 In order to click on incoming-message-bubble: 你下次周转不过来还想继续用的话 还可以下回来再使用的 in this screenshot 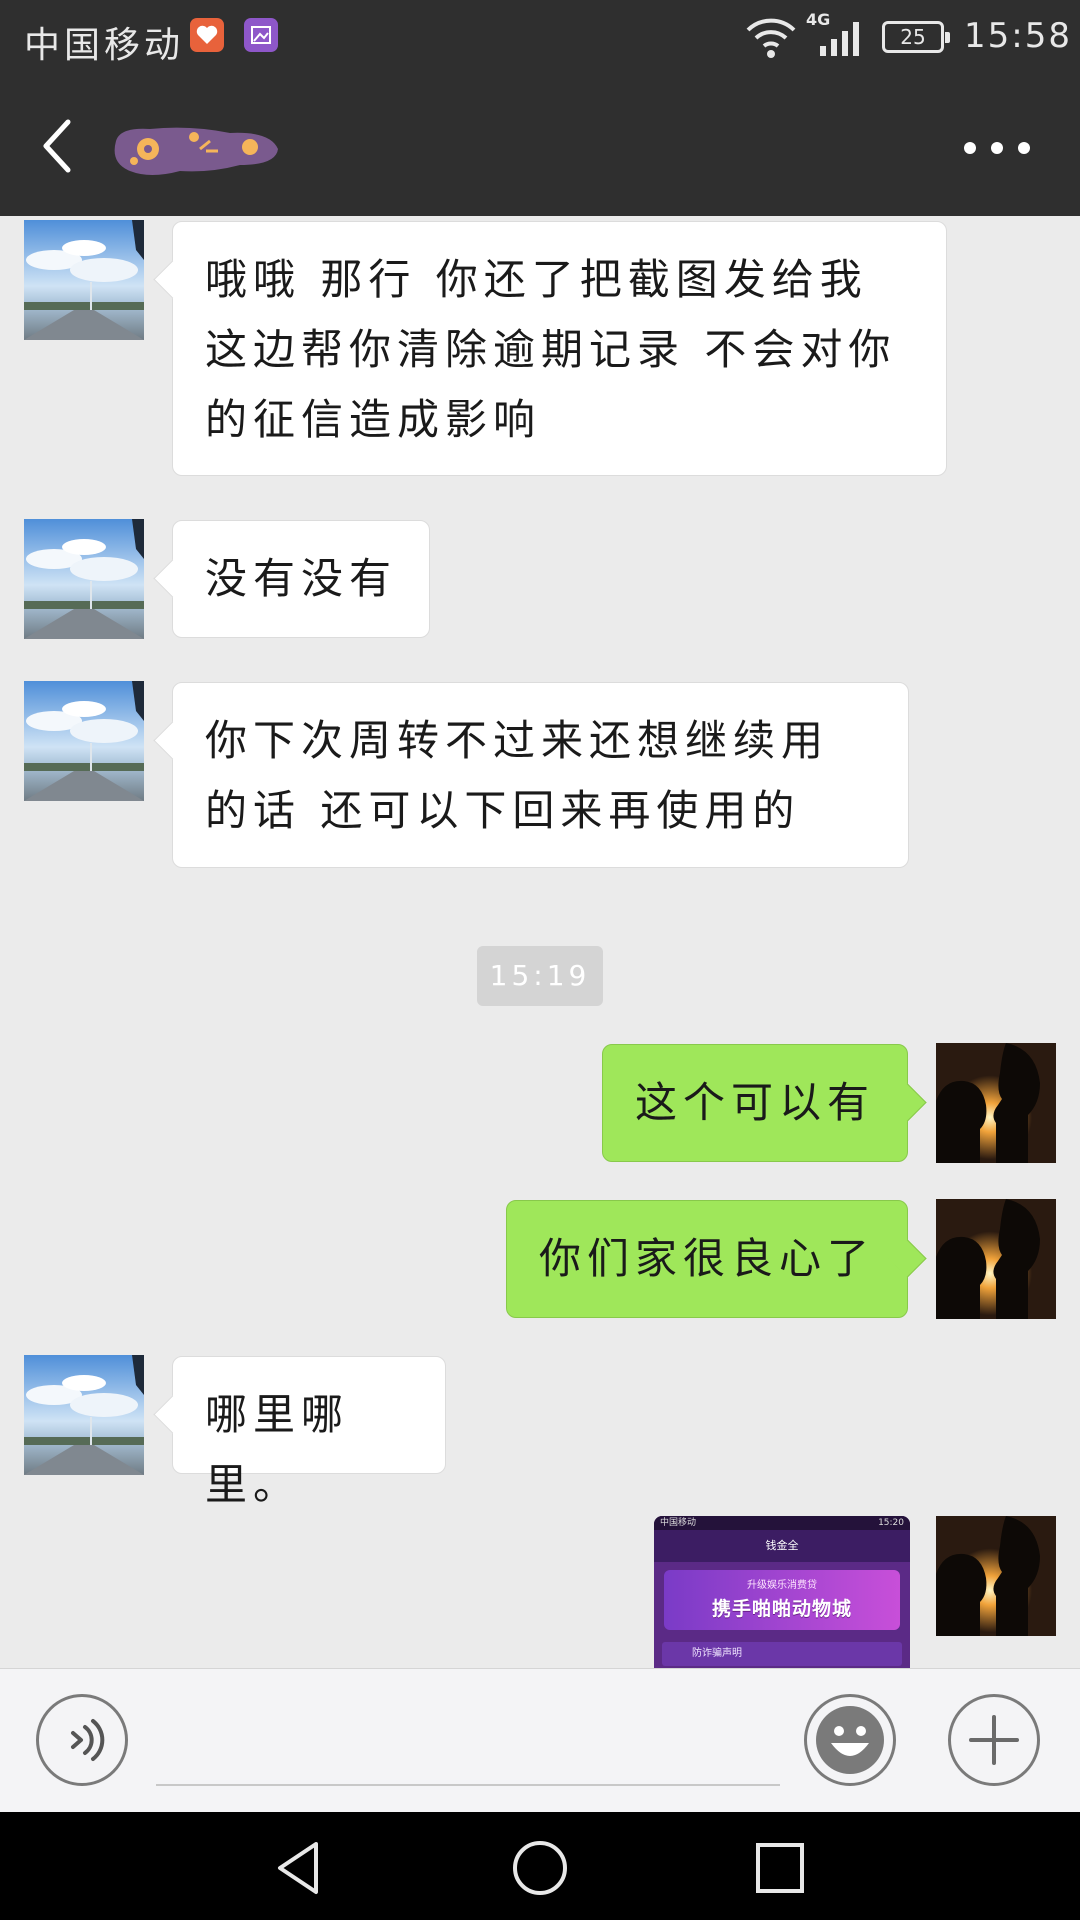, I will do `click(540, 775)`.